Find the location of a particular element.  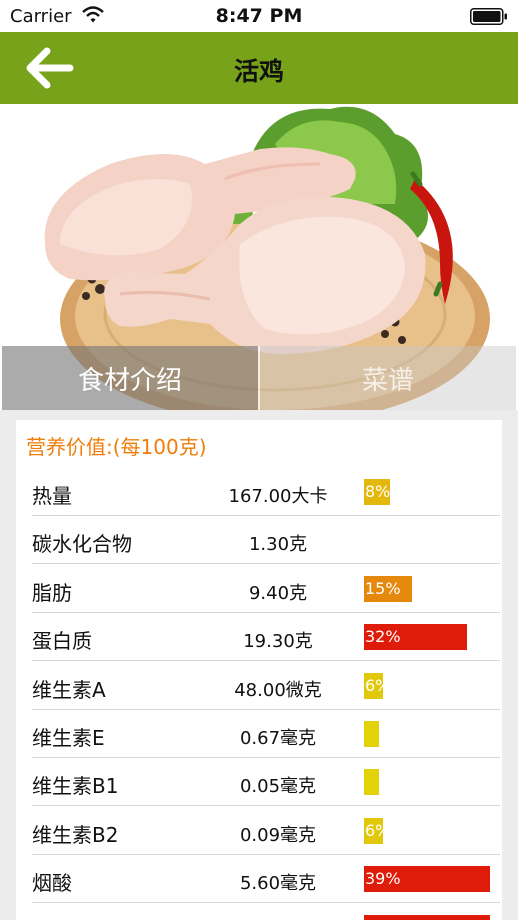

nutrient-amount: 1.30克 is located at coordinates (278, 545).